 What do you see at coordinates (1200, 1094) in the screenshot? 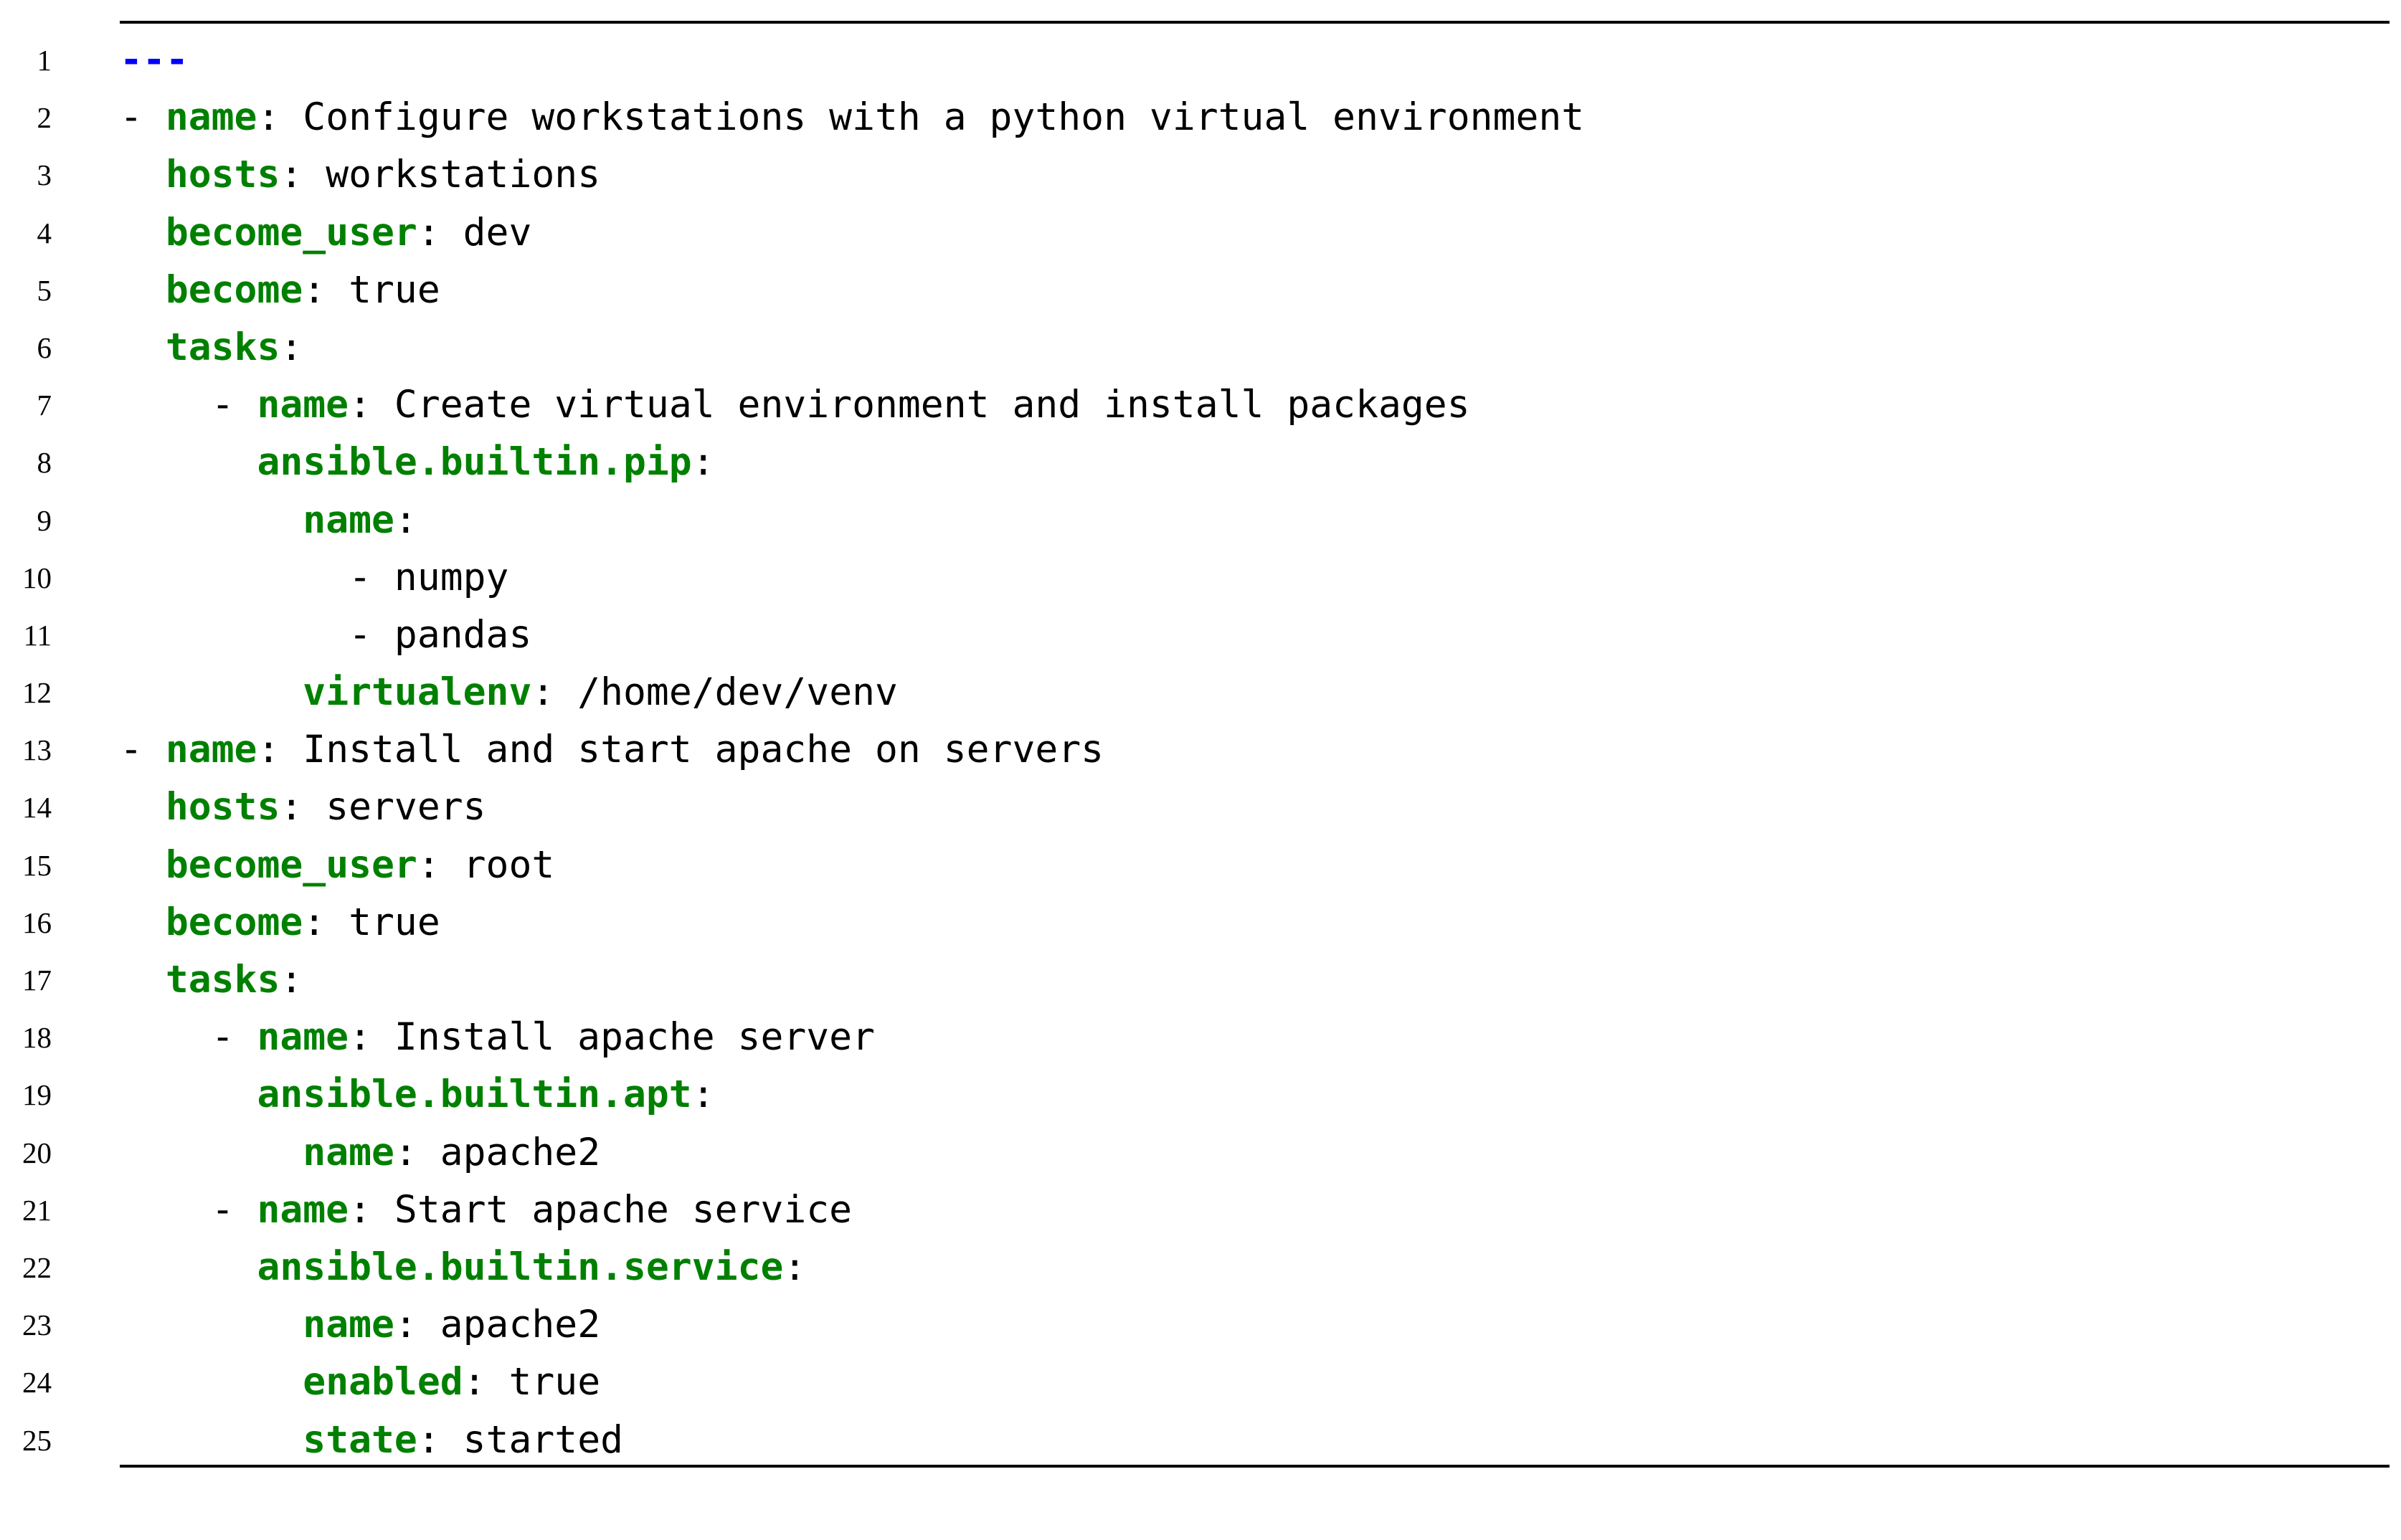
I see `code-line: 19 ansible.builtin.apt:` at bounding box center [1200, 1094].